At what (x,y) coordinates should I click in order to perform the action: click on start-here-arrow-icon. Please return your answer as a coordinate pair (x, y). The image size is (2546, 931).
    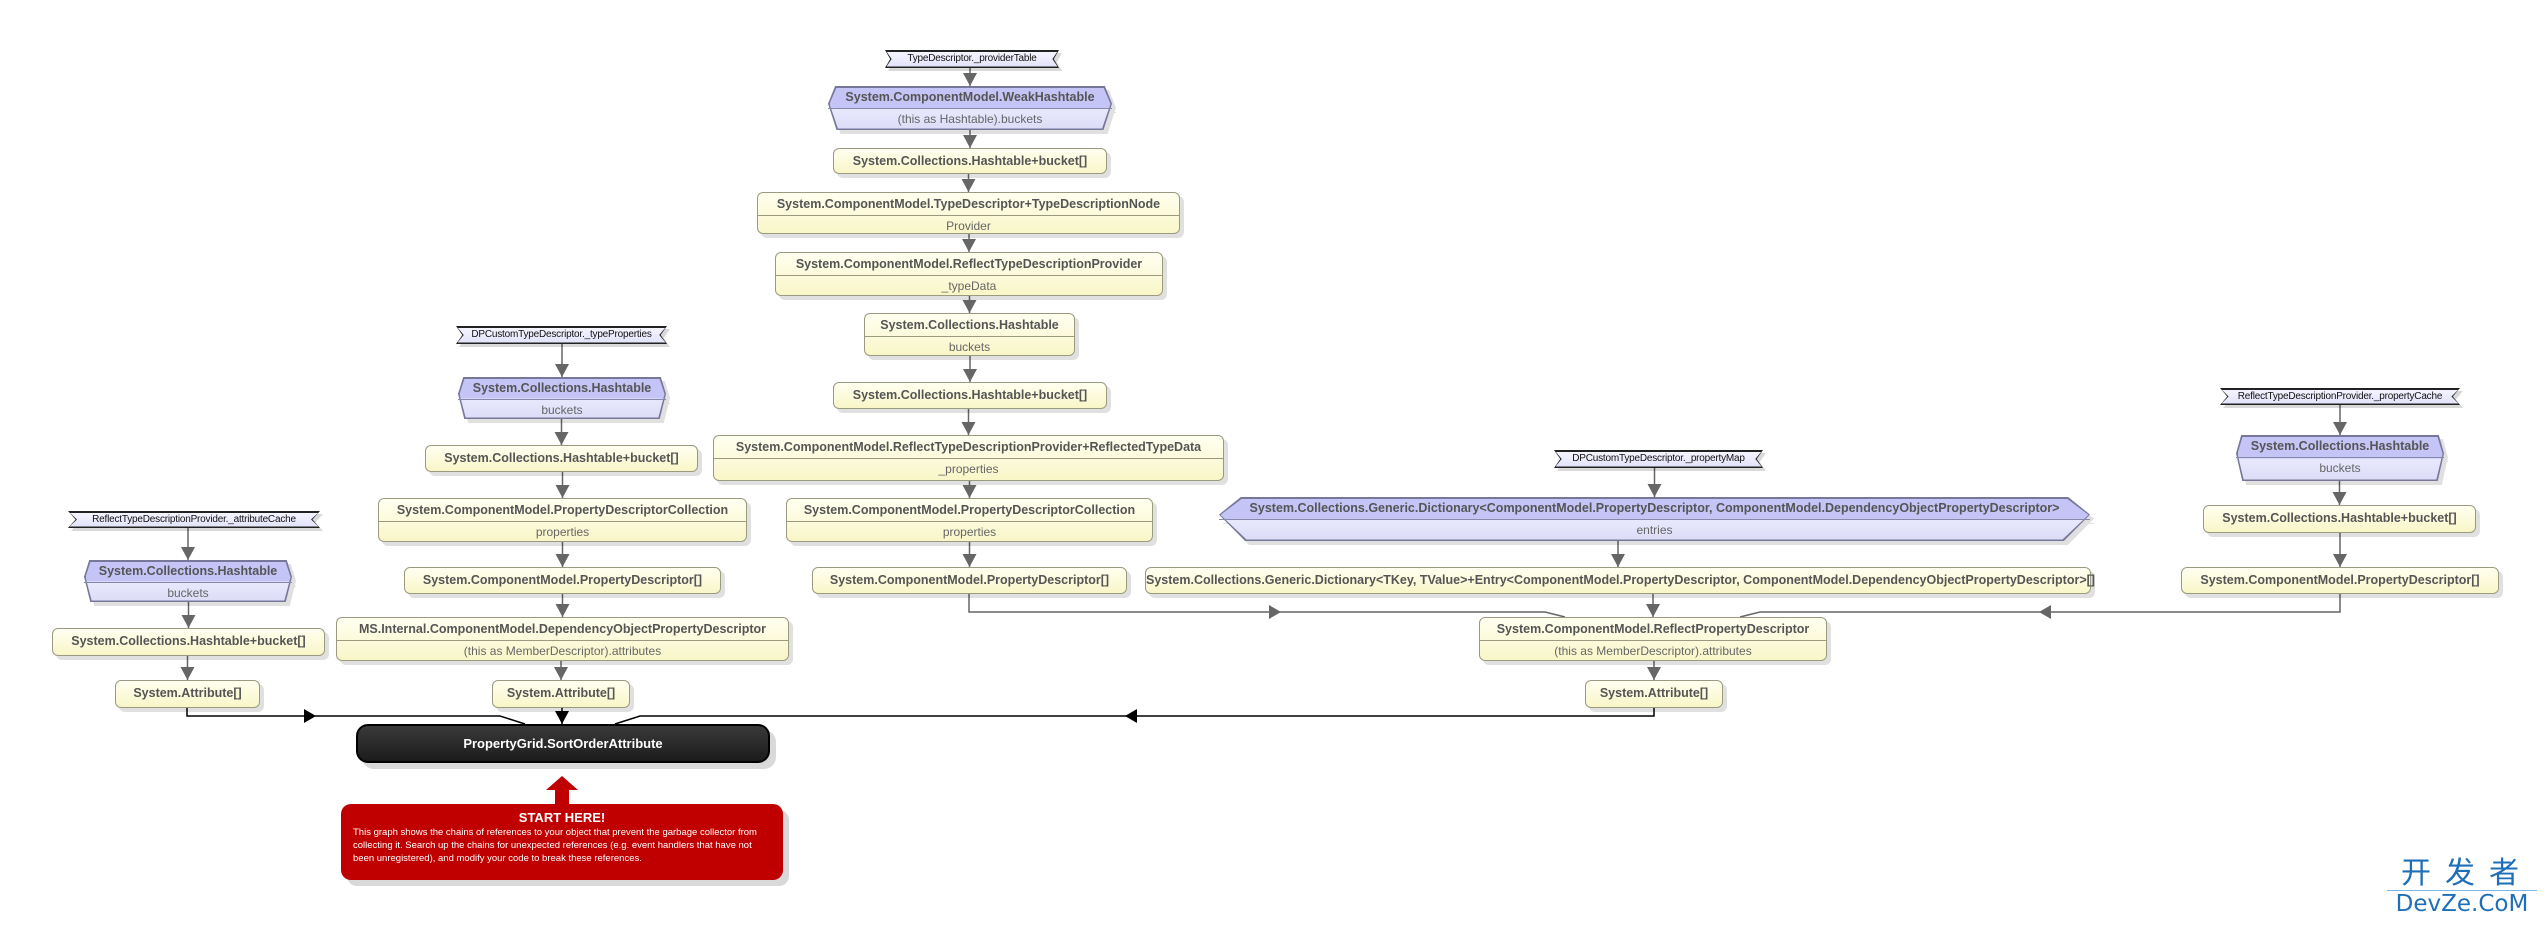
    Looking at the image, I should click on (562, 791).